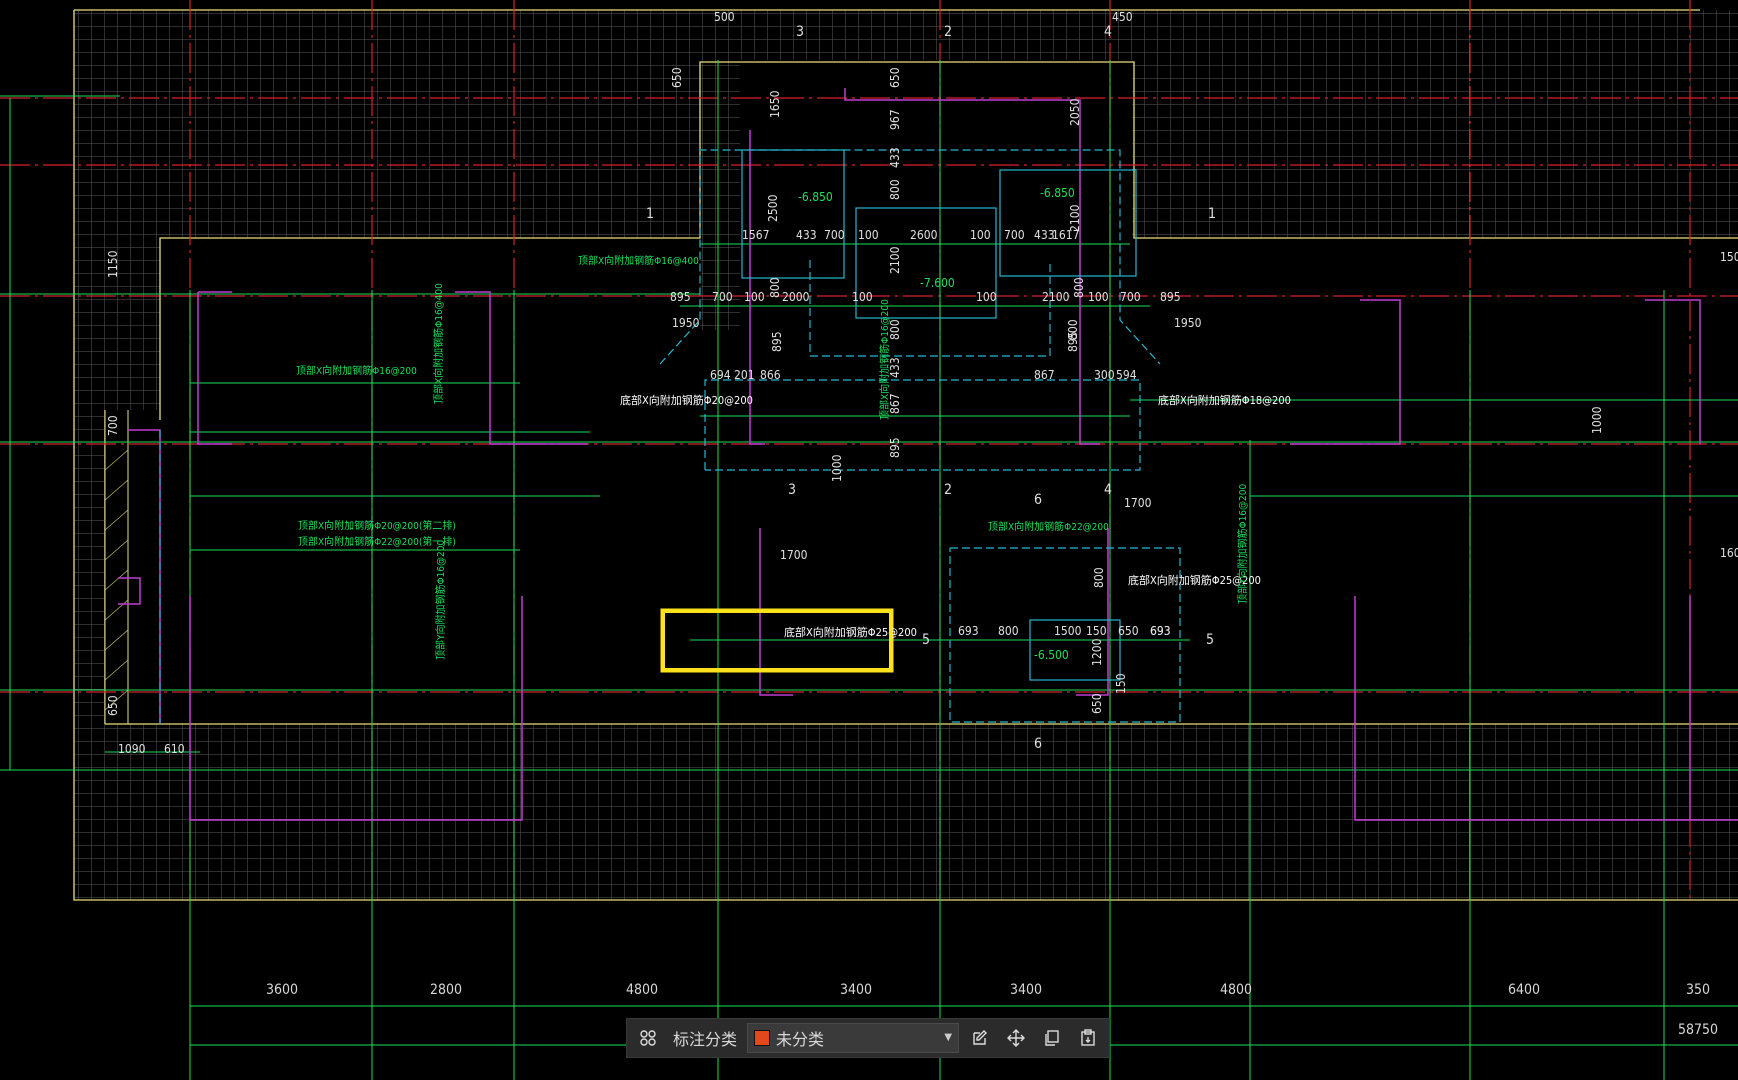 This screenshot has width=1738, height=1080. I want to click on dimension-label: 1090, so click(132, 749).